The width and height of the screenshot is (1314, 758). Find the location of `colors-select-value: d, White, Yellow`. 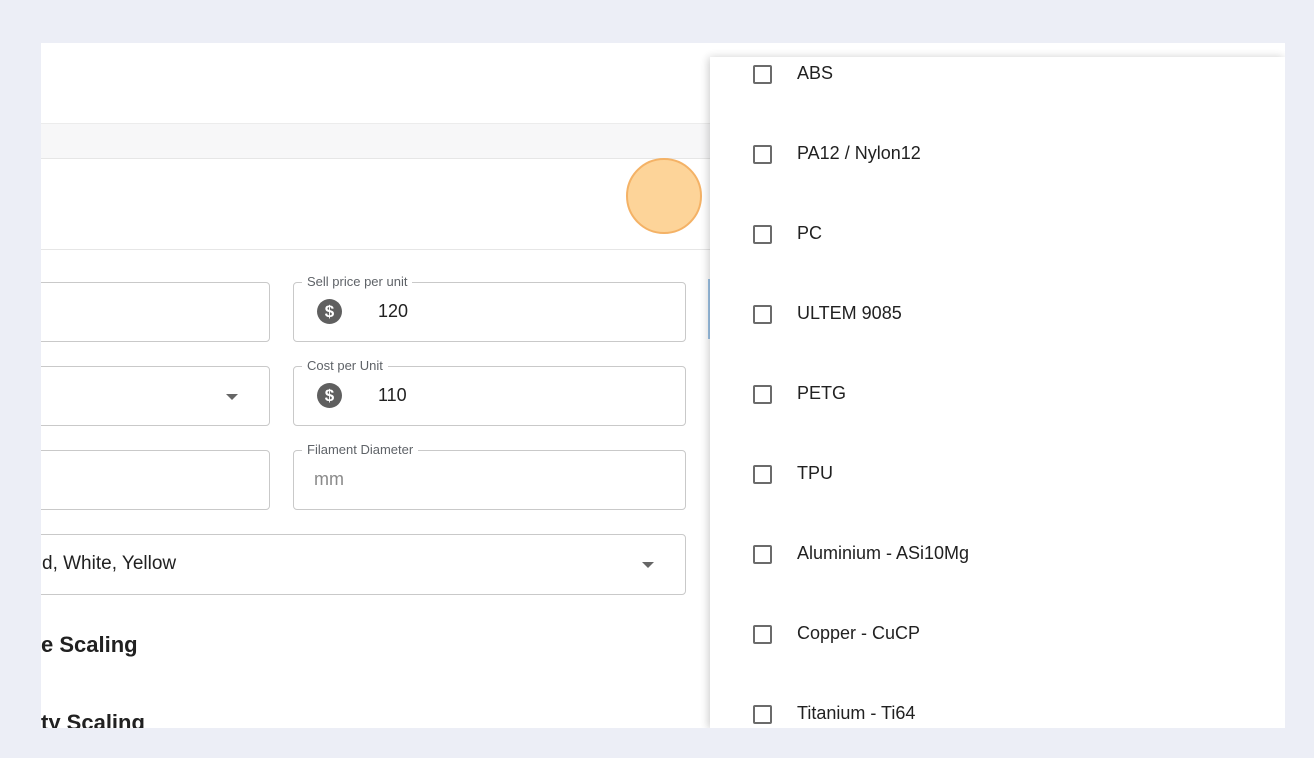

colors-select-value: d, White, Yellow is located at coordinates (109, 563).